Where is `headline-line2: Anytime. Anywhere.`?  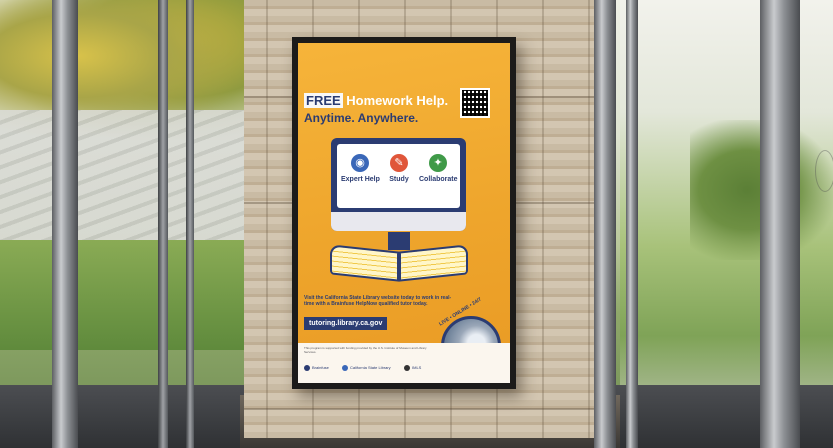
headline-line2: Anytime. Anywhere. is located at coordinates (361, 118).